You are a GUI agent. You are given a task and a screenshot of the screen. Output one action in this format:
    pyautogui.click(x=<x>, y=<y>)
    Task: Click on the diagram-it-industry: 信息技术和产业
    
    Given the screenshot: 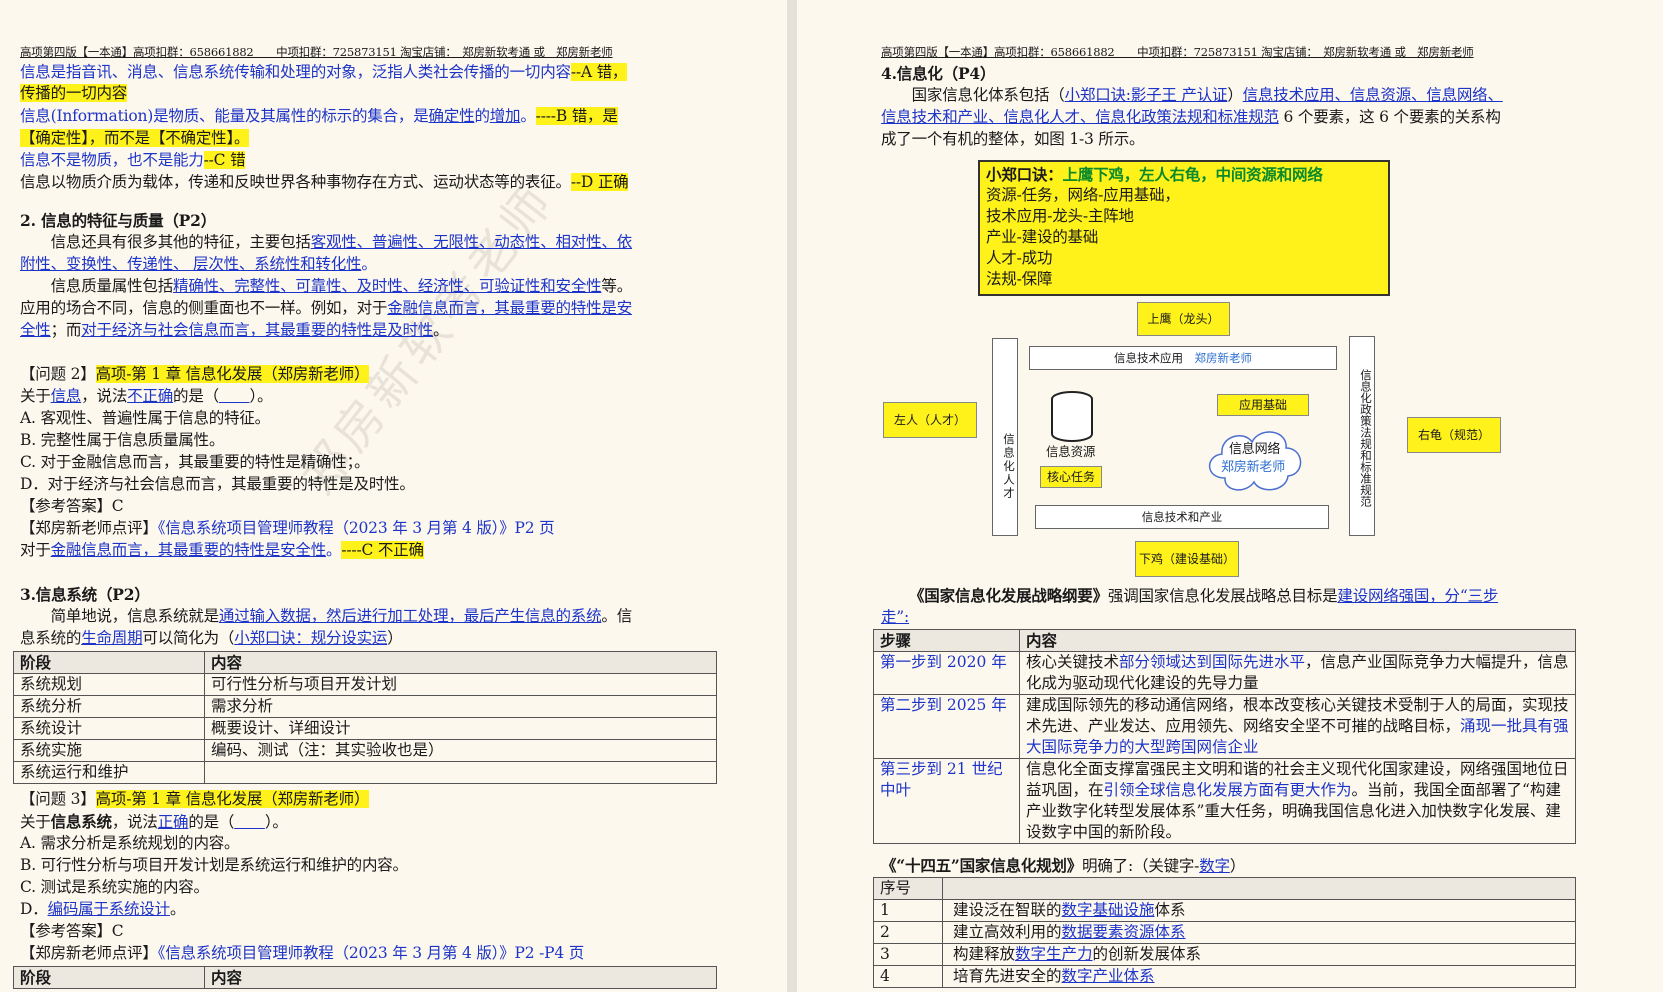 What is the action you would take?
    pyautogui.click(x=1182, y=517)
    